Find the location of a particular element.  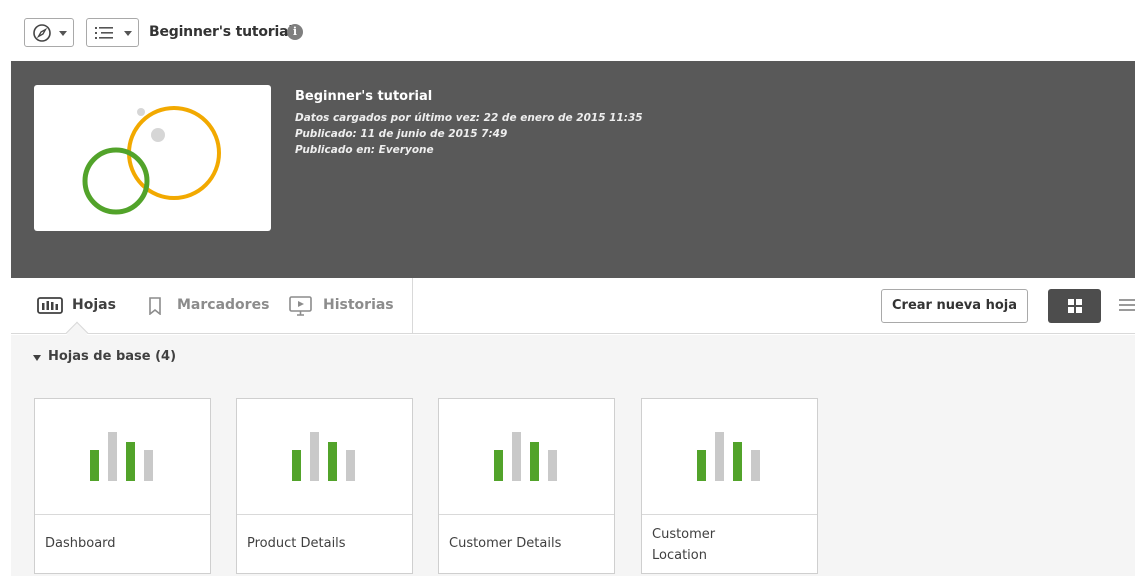

app-title: Beginner's tutorial is located at coordinates (221, 32).